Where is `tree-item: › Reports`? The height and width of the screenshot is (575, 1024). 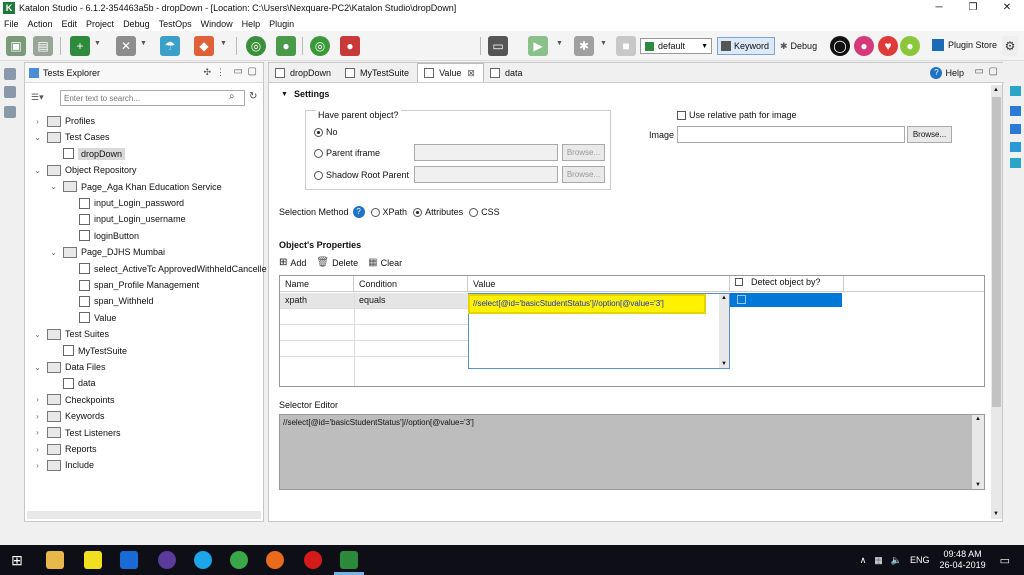
tree-item: › Reports is located at coordinates (65, 449).